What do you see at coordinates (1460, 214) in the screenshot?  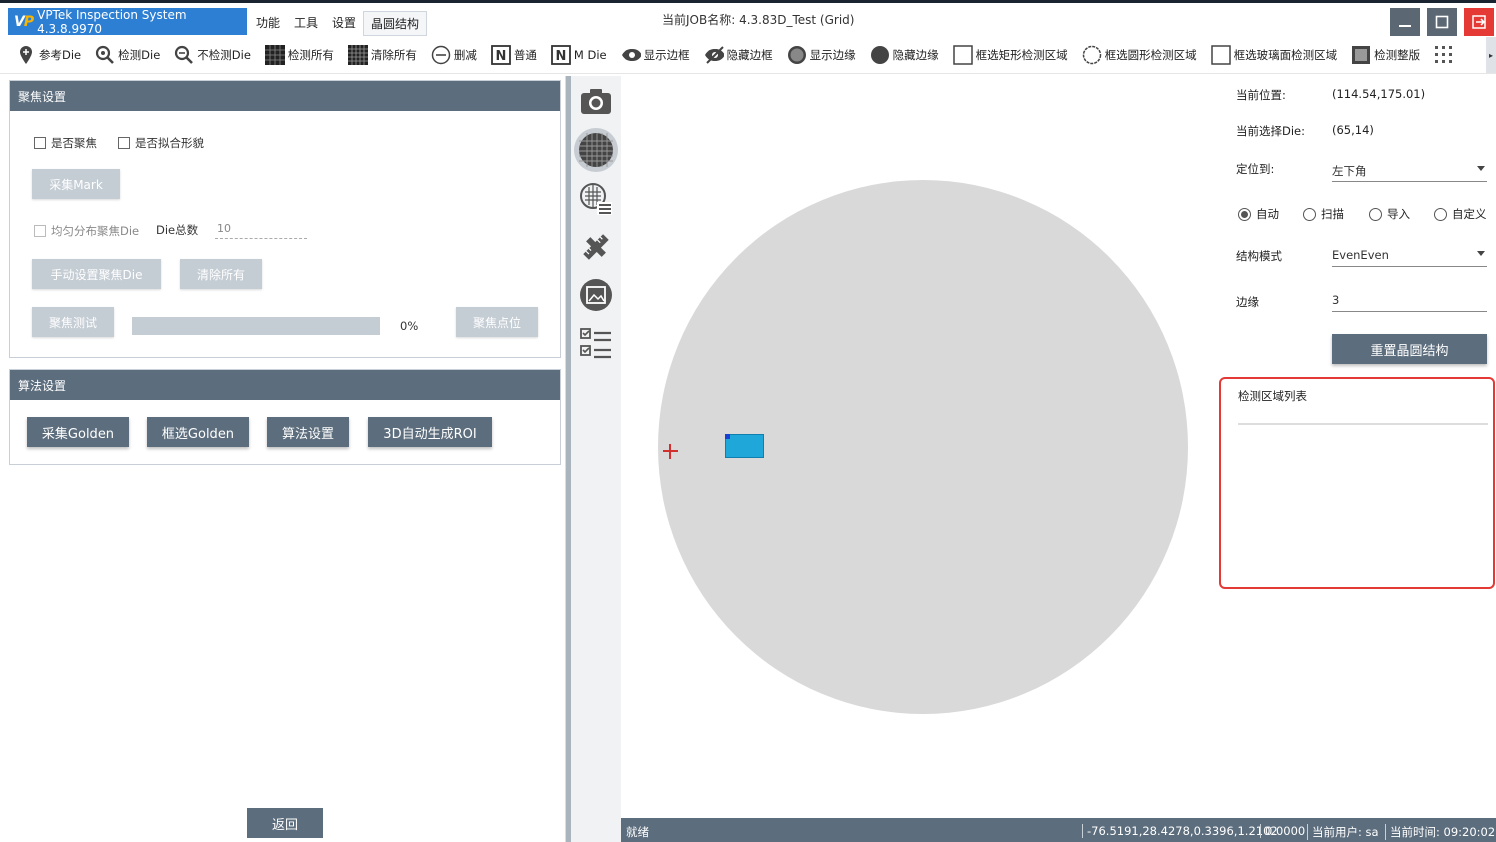 I see `radio-custom: 自定义` at bounding box center [1460, 214].